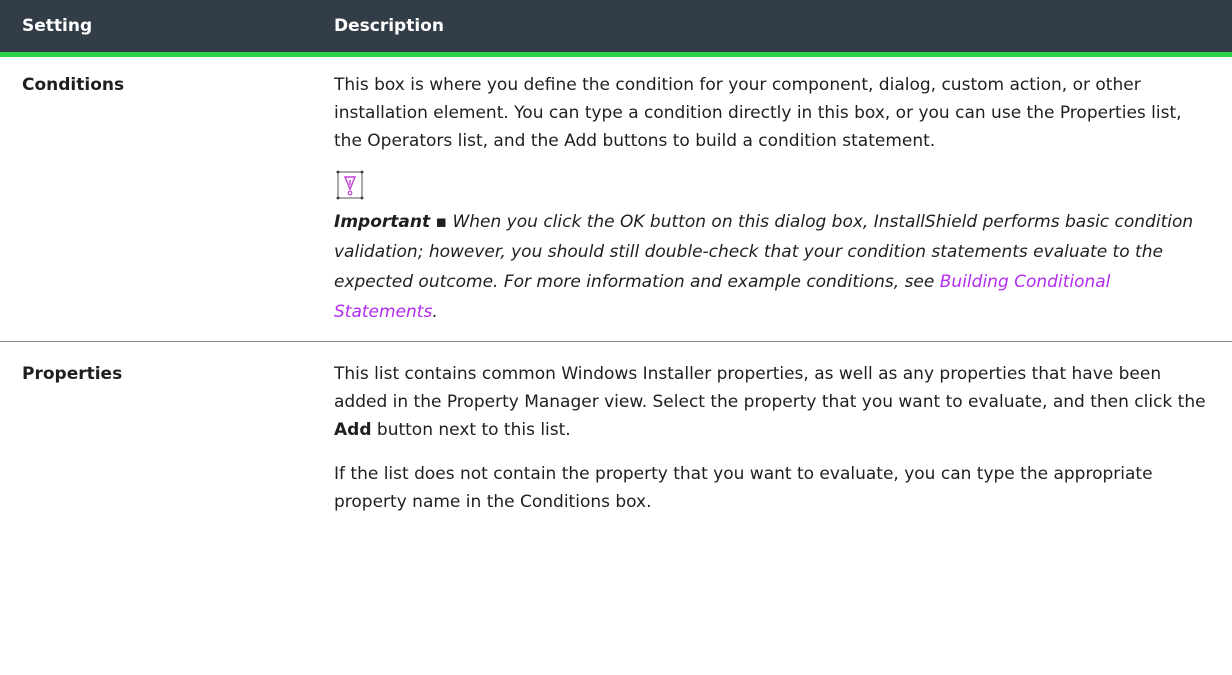 This screenshot has height=675, width=1232. What do you see at coordinates (156, 28) in the screenshot?
I see `header-setting: Setting` at bounding box center [156, 28].